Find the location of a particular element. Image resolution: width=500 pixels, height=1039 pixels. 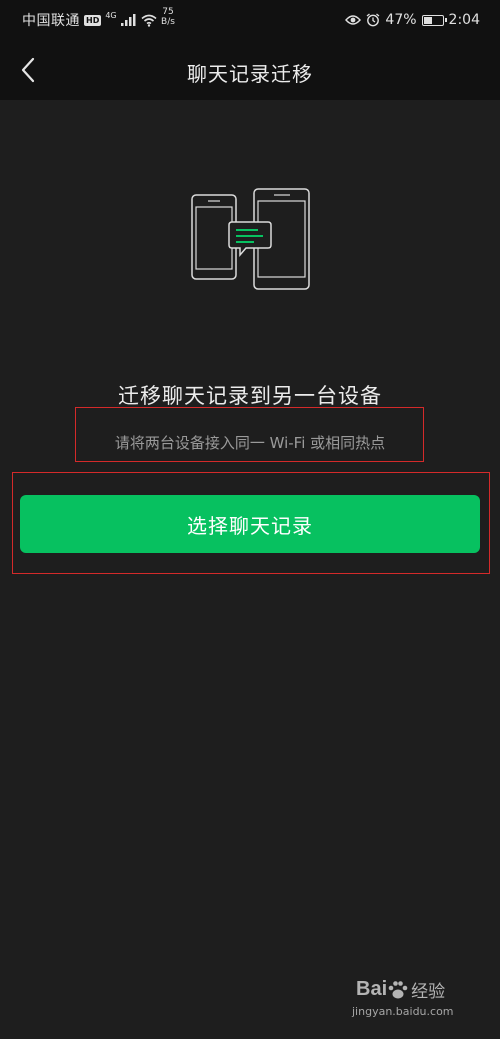

migration-heading: 迁移聊天记录到另一台设备 is located at coordinates (250, 396).